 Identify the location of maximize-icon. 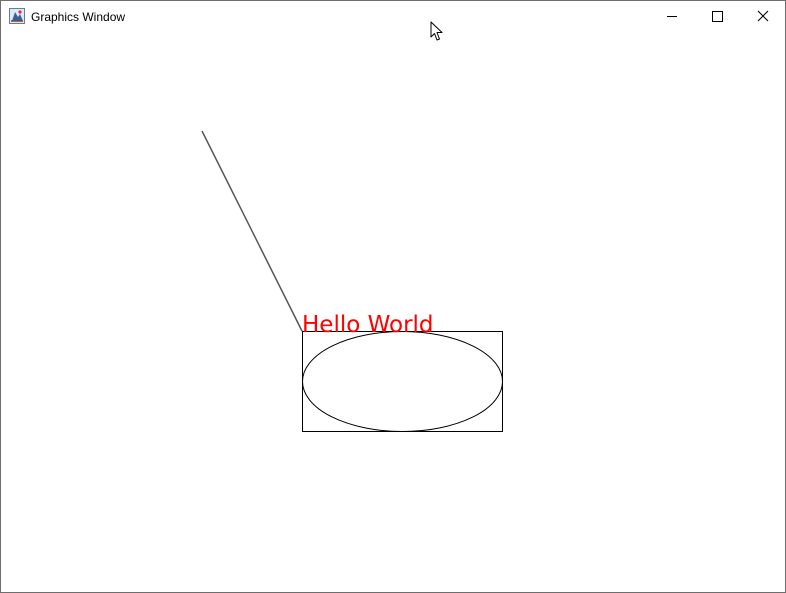
(717, 16).